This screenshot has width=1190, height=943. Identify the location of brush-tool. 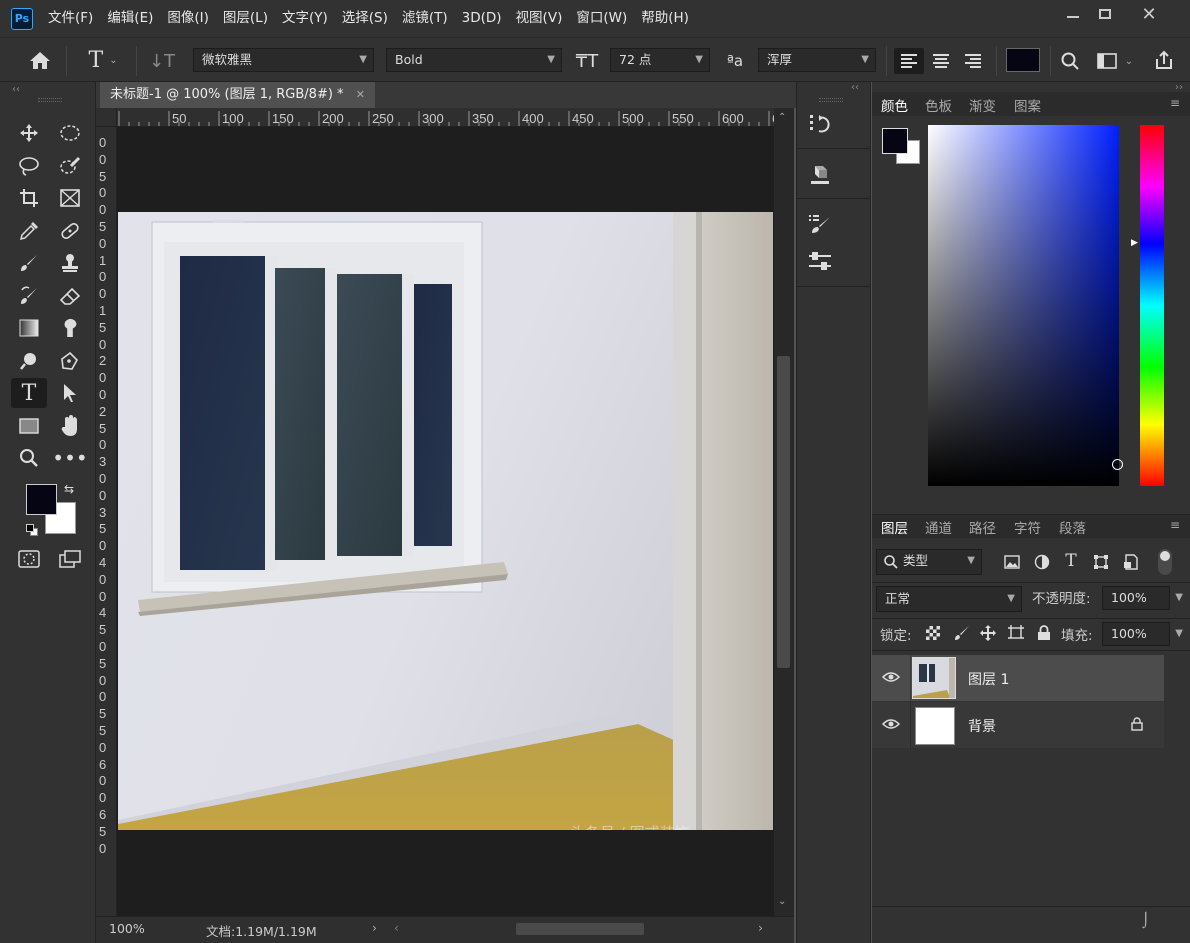
(29, 263).